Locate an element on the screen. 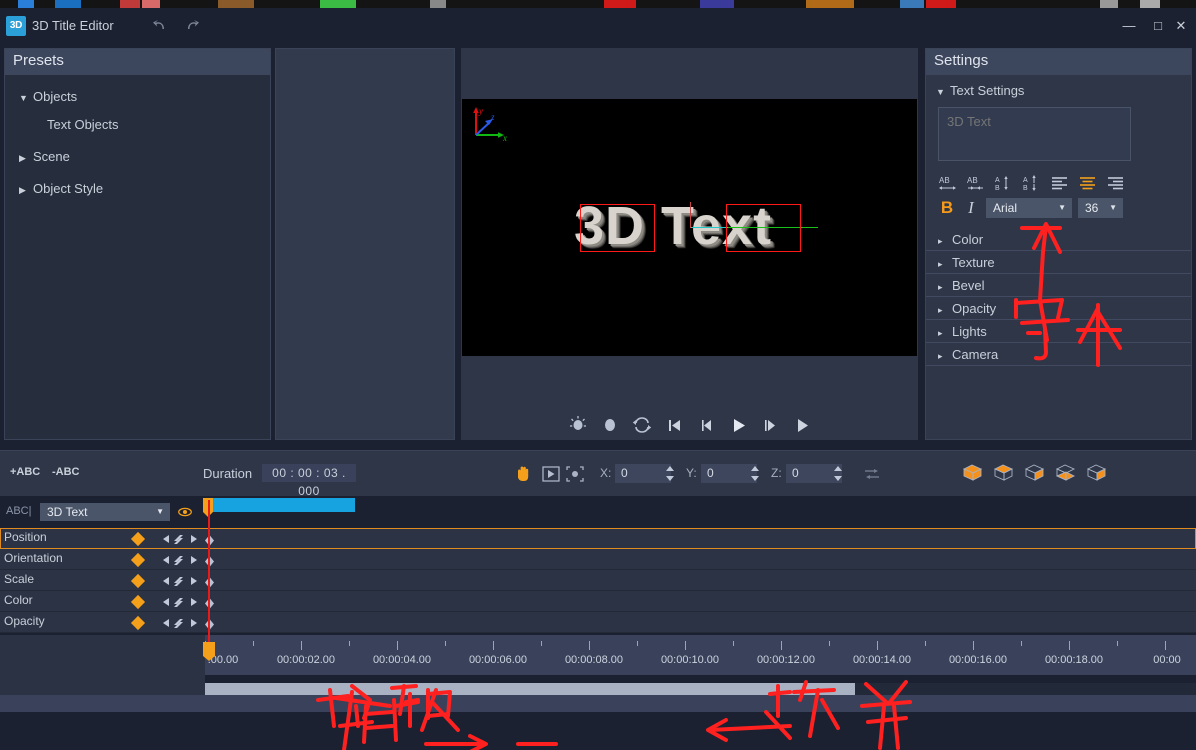 Image resolution: width=1196 pixels, height=750 pixels. text-content-input is located at coordinates (1034, 134).